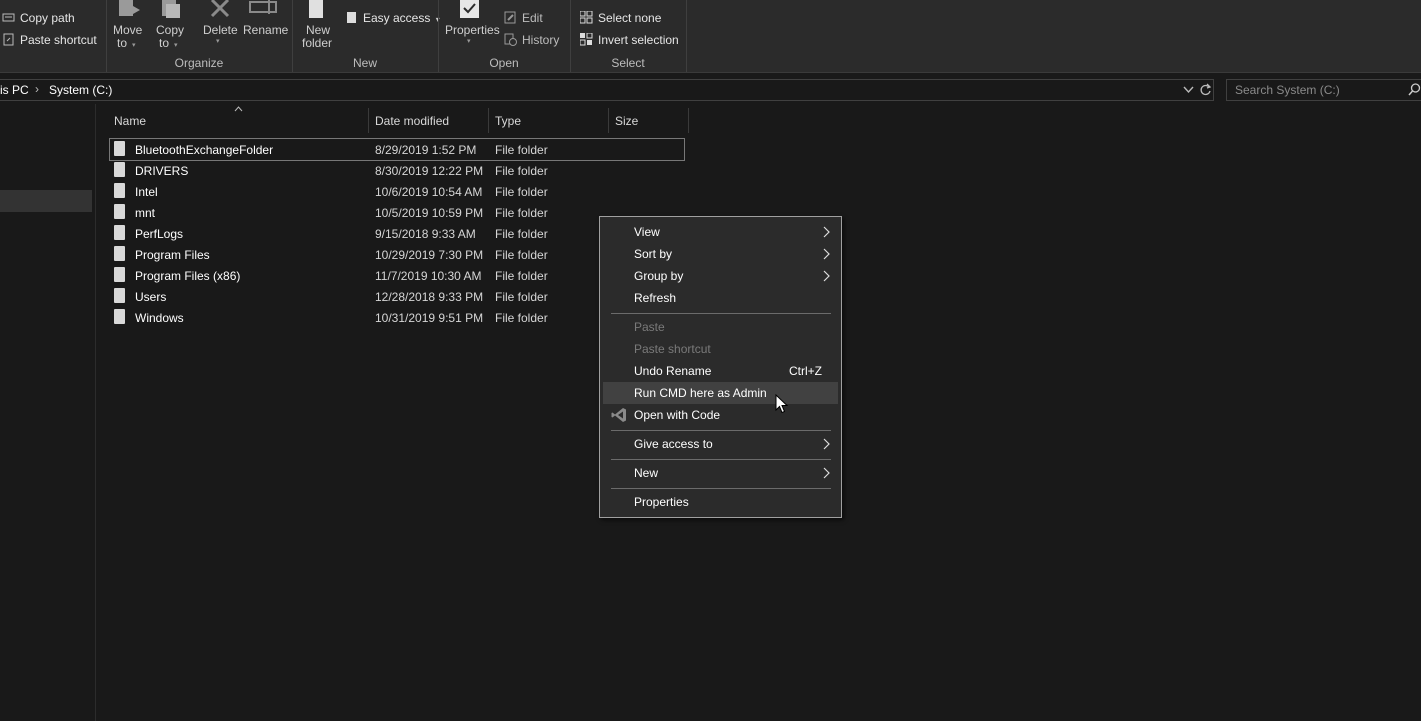 This screenshot has width=1421, height=721. I want to click on navigation-pane, so click(48, 412).